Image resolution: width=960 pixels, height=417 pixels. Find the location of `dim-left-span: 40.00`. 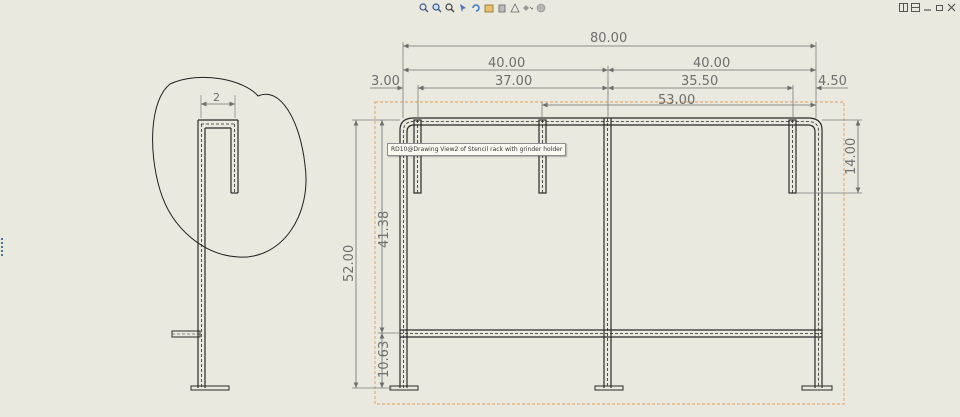

dim-left-span: 40.00 is located at coordinates (505, 64).